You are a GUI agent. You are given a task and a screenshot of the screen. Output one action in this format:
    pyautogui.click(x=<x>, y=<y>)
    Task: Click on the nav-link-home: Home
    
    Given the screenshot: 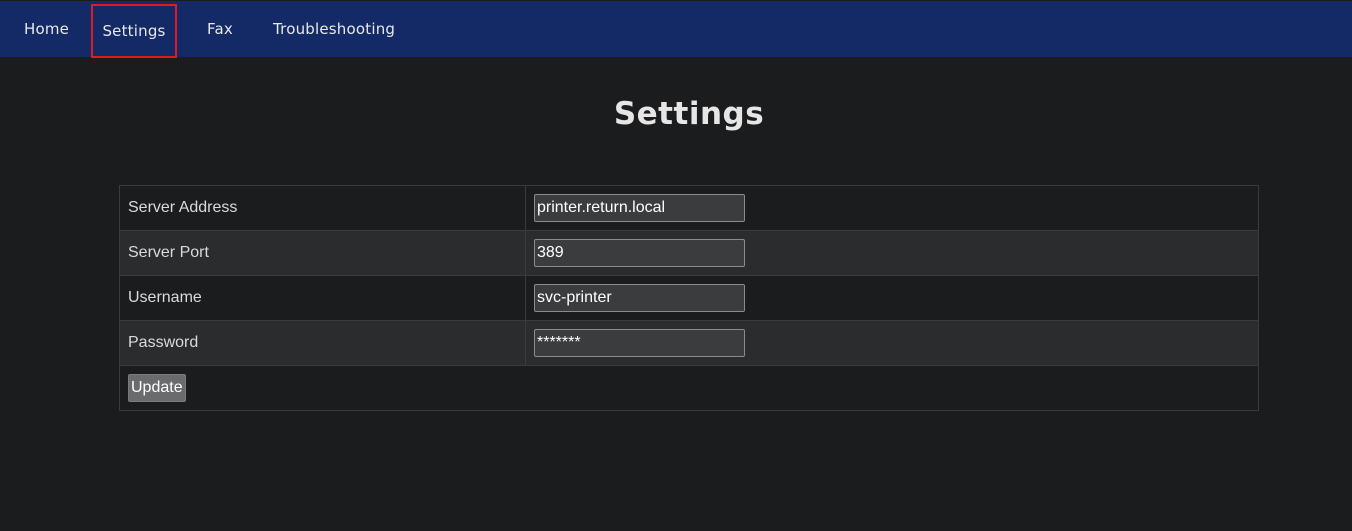 What is the action you would take?
    pyautogui.click(x=46, y=29)
    